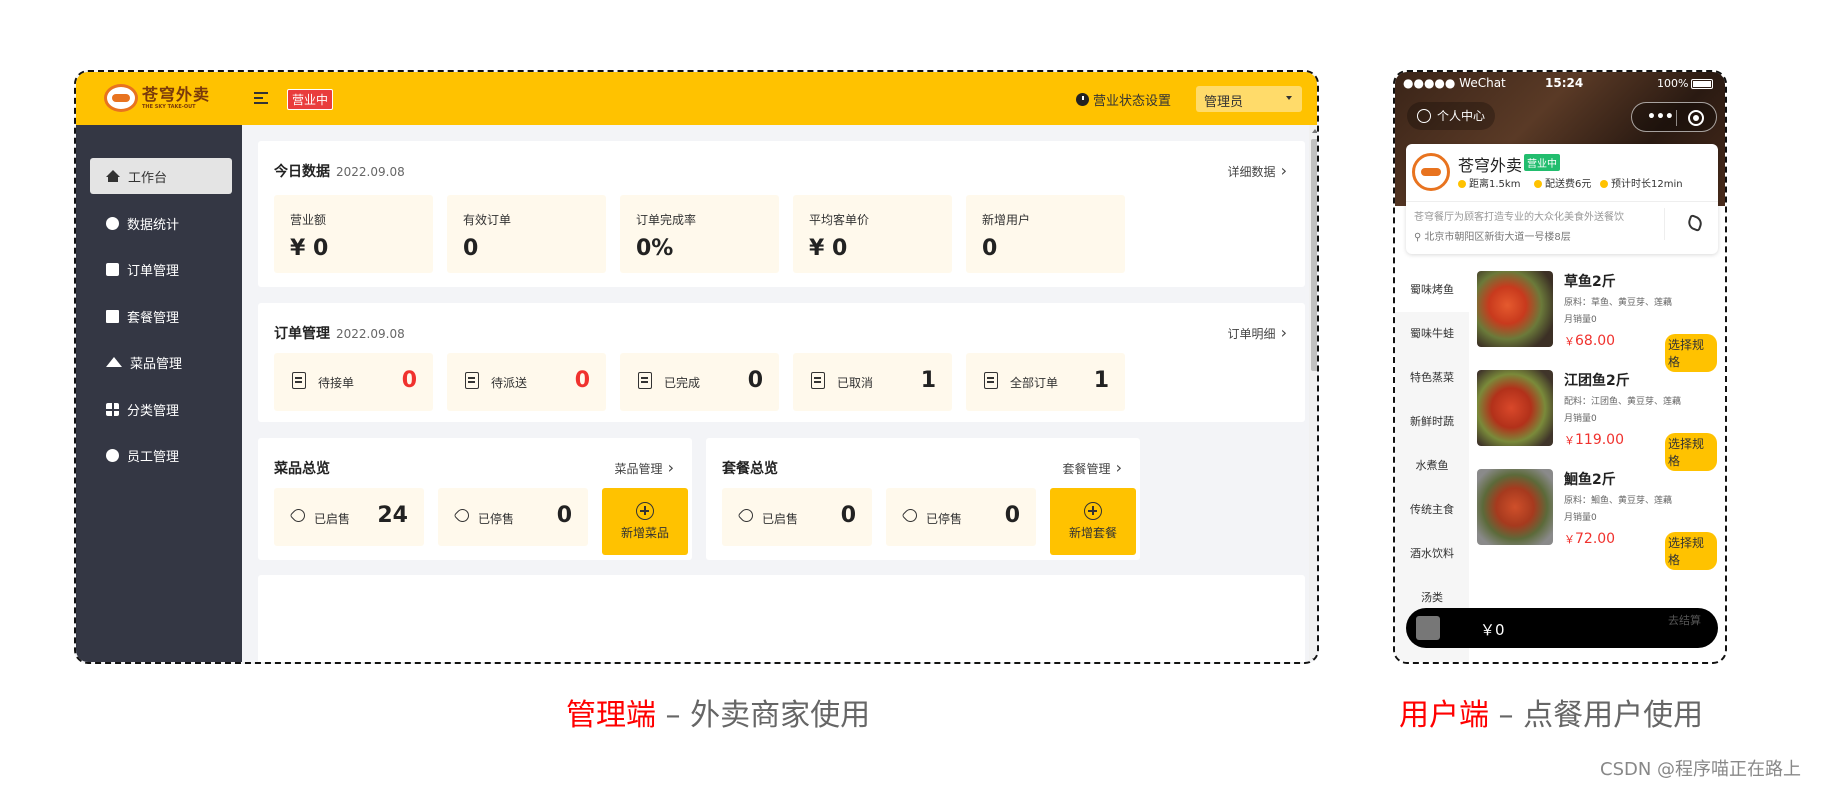 This screenshot has width=1826, height=785. I want to click on user-dropdown: 管理员, so click(1249, 99).